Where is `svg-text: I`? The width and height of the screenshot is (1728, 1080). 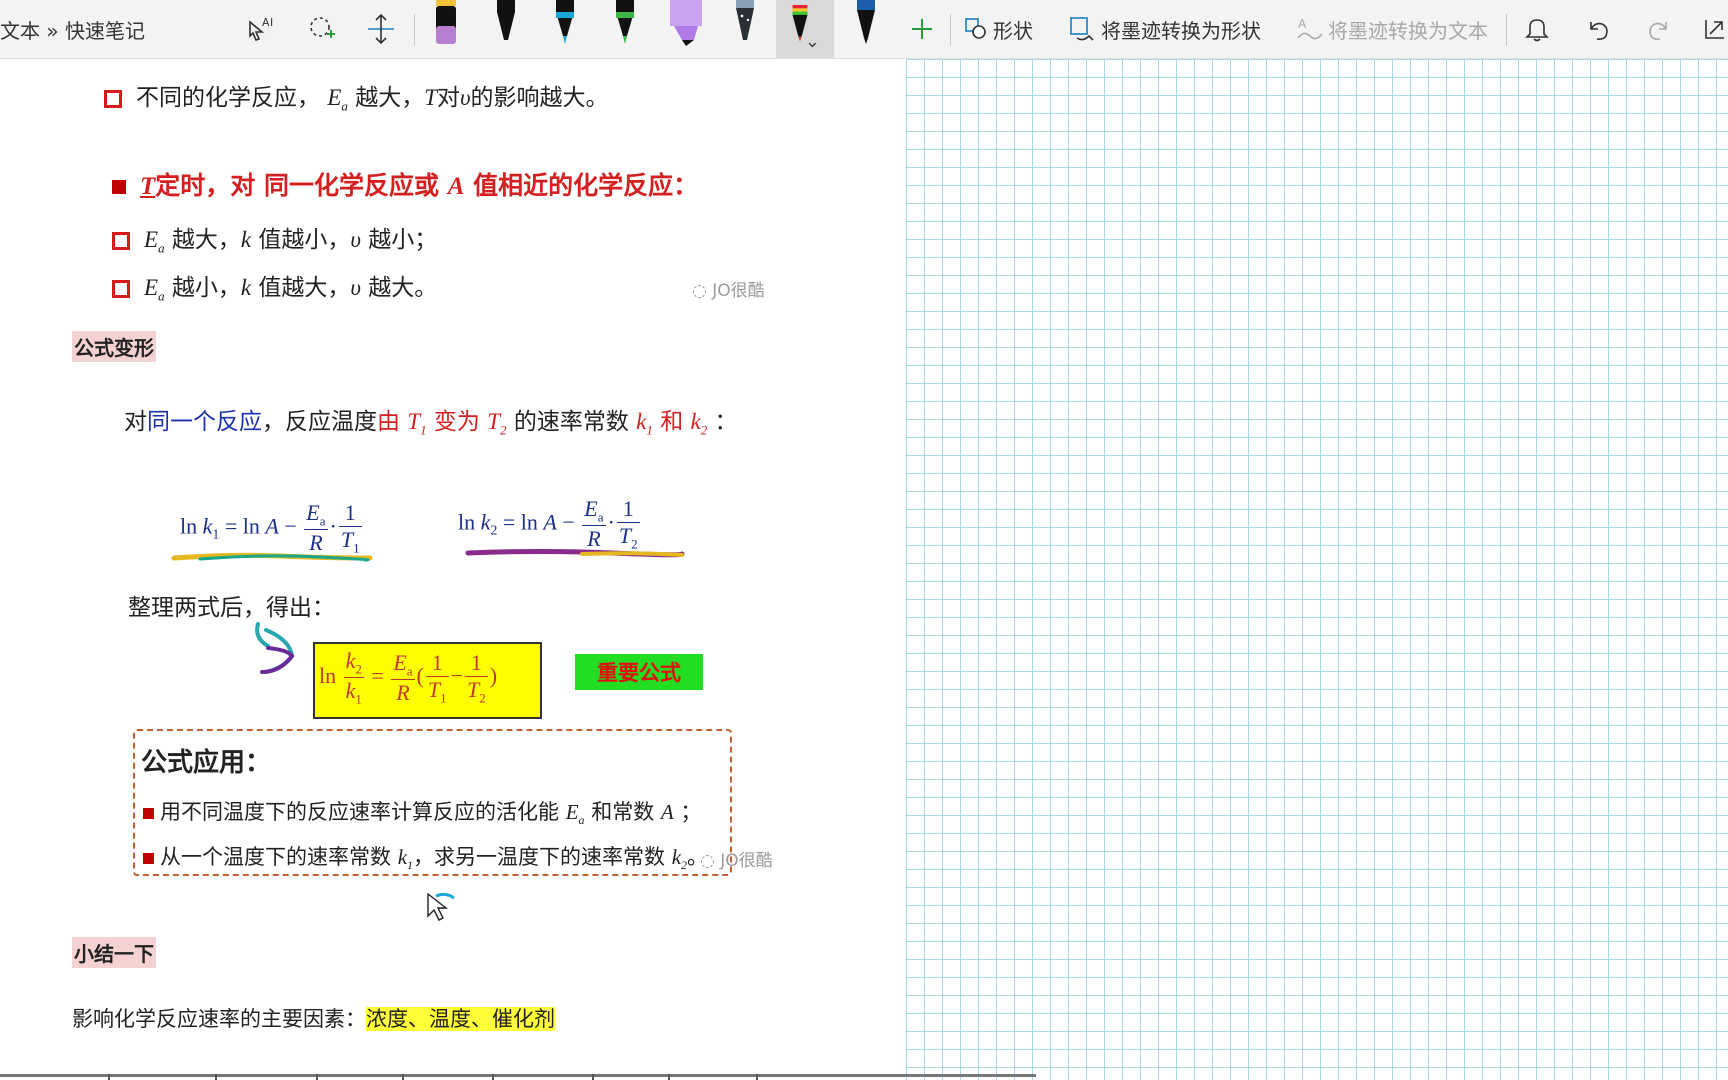
svg-text: I is located at coordinates (271, 22).